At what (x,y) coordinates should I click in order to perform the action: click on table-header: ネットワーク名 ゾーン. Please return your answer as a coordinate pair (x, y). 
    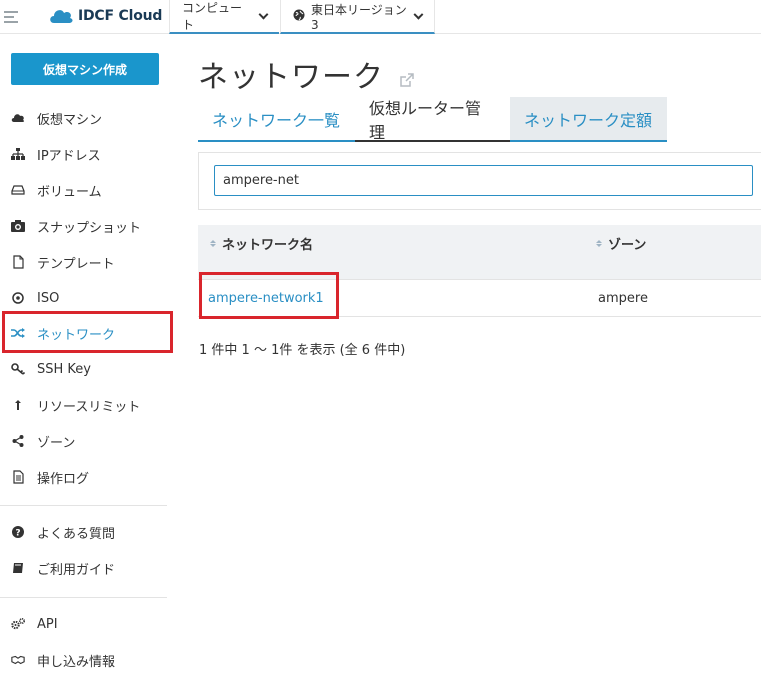
    Looking at the image, I should click on (479, 252).